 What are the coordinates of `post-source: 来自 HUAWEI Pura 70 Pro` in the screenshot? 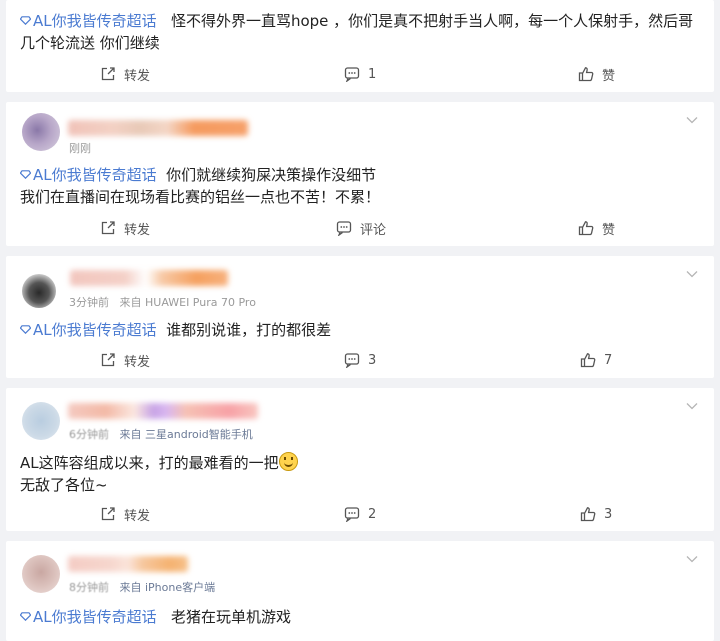 It's located at (187, 302).